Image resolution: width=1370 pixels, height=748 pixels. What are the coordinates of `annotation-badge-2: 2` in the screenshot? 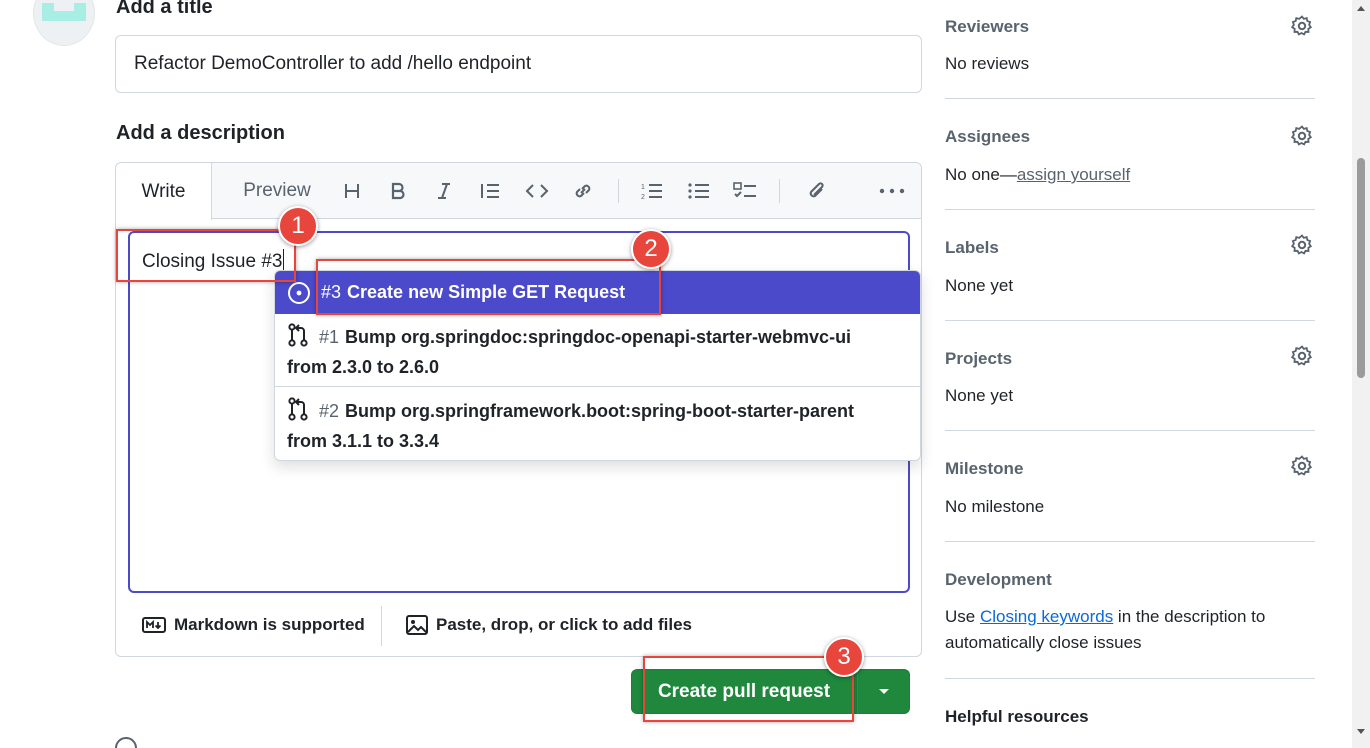 It's located at (651, 249).